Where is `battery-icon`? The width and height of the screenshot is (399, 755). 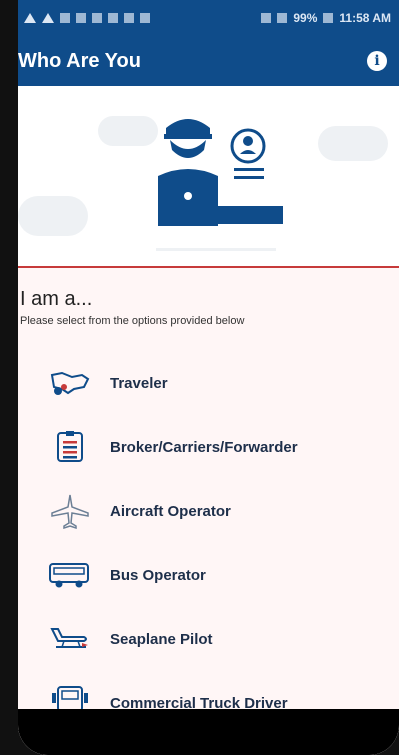 battery-icon is located at coordinates (328, 18).